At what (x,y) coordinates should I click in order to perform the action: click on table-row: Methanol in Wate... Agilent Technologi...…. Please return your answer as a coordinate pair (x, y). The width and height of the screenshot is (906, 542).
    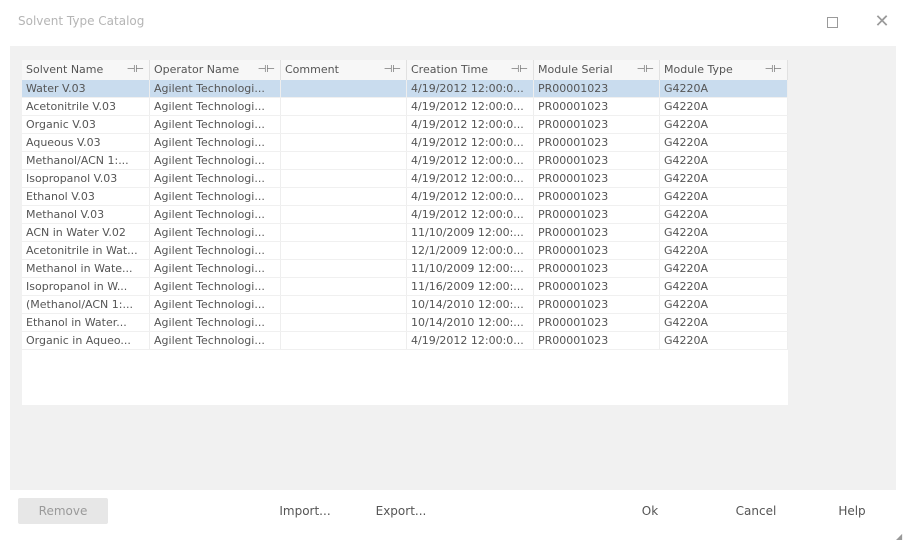
    Looking at the image, I should click on (405, 269).